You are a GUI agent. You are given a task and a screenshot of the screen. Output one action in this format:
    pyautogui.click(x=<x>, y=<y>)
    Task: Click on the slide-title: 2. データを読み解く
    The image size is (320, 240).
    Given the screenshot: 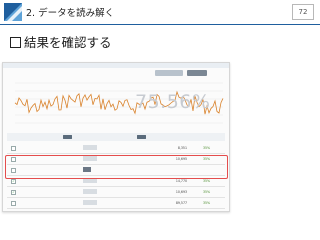 What is the action you would take?
    pyautogui.click(x=70, y=13)
    